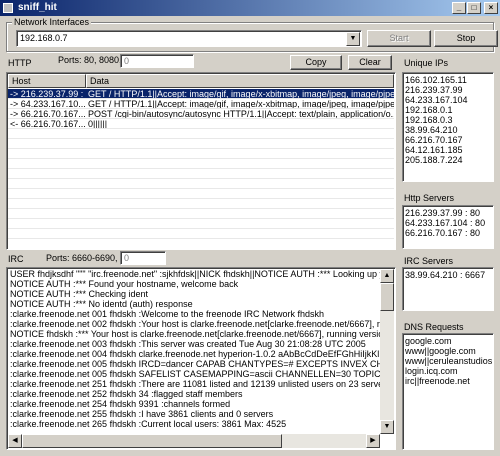 The height and width of the screenshot is (456, 500). I want to click on stop-button: Stop, so click(466, 38).